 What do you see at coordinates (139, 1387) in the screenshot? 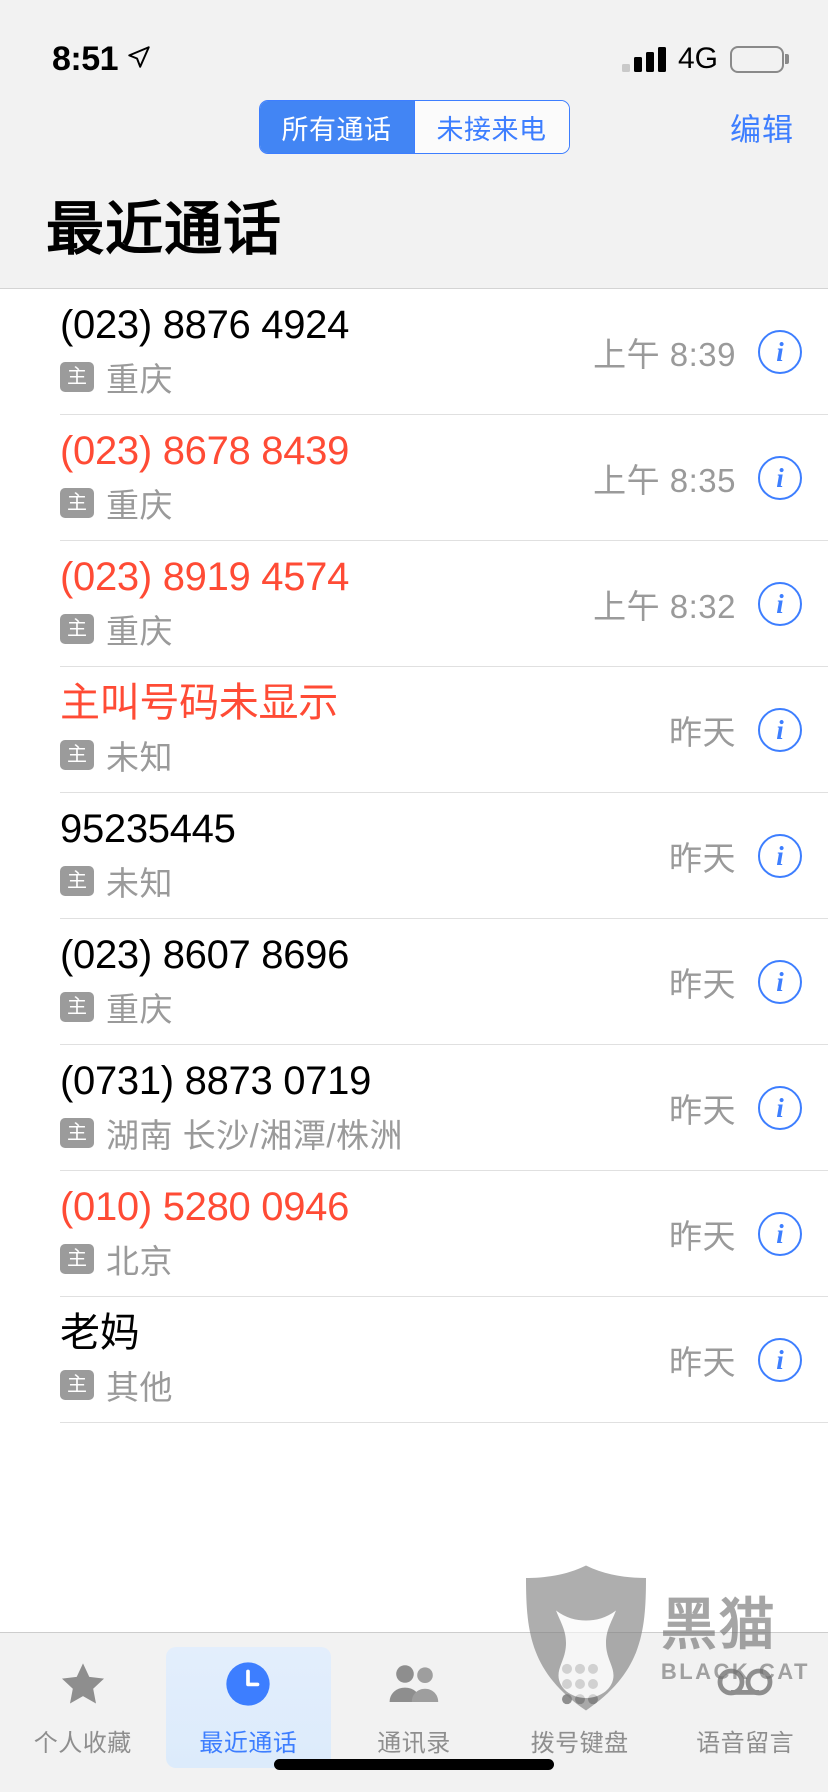
I see `call-location: 其他` at bounding box center [139, 1387].